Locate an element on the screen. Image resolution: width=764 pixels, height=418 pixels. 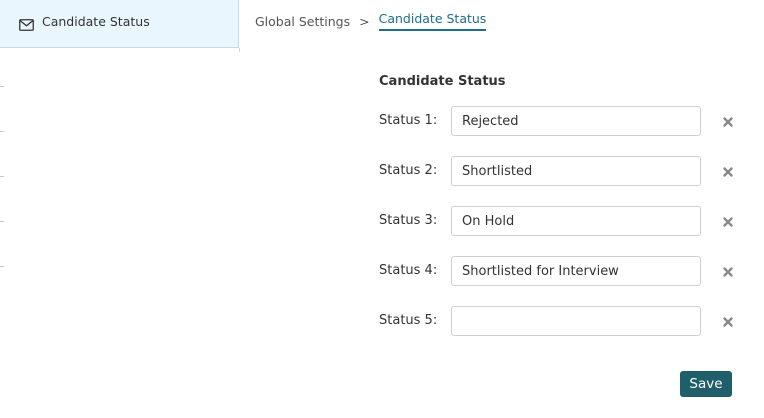
status-label: Status 2: is located at coordinates (408, 170).